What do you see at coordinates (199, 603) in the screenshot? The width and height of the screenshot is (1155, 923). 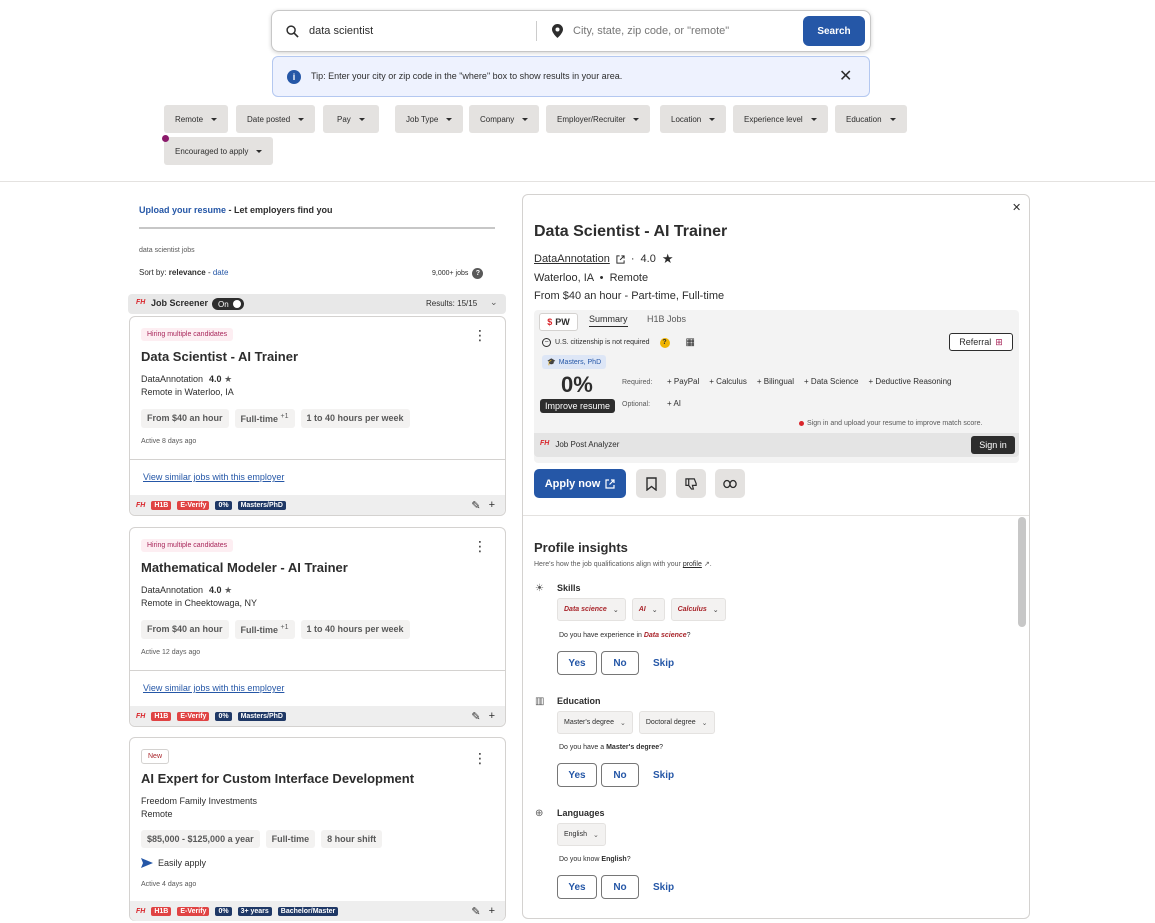 I see `job-location: Remote in Cheektowaga, NY` at bounding box center [199, 603].